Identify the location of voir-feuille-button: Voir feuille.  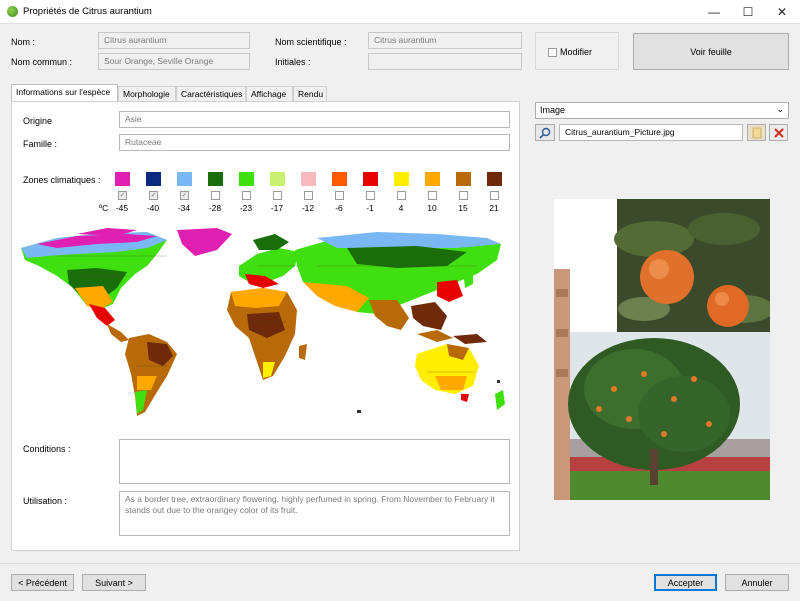
(711, 51).